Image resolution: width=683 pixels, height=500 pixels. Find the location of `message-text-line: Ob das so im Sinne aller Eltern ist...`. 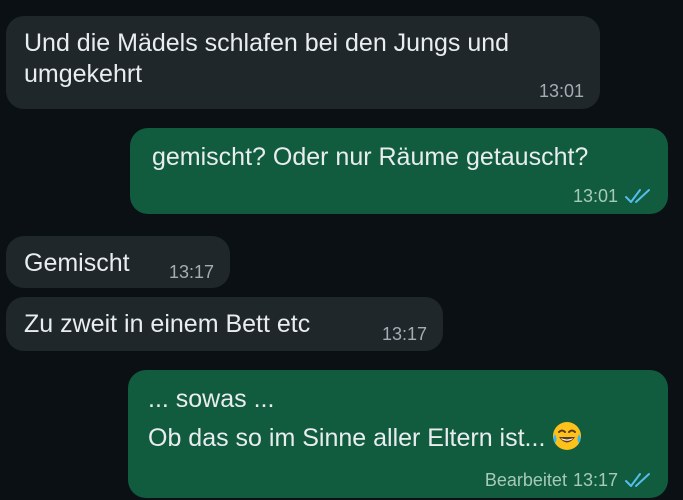

message-text-line: Ob das so im Sinne aller Eltern ist... is located at coordinates (399, 437).